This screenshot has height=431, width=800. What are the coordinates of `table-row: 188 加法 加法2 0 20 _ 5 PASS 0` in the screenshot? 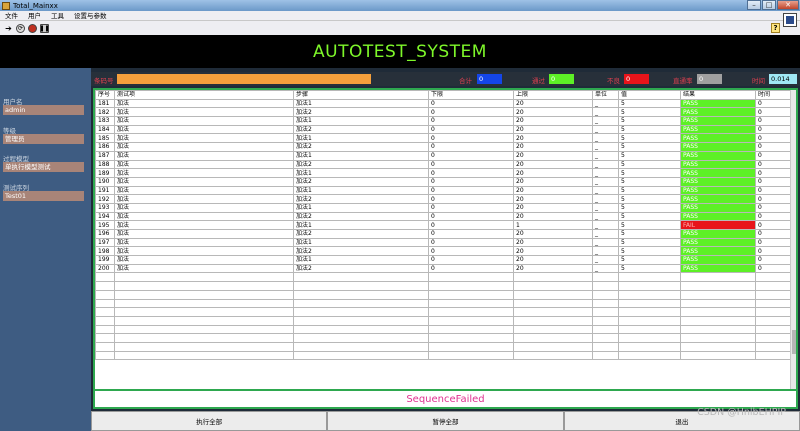 It's located at (444, 164).